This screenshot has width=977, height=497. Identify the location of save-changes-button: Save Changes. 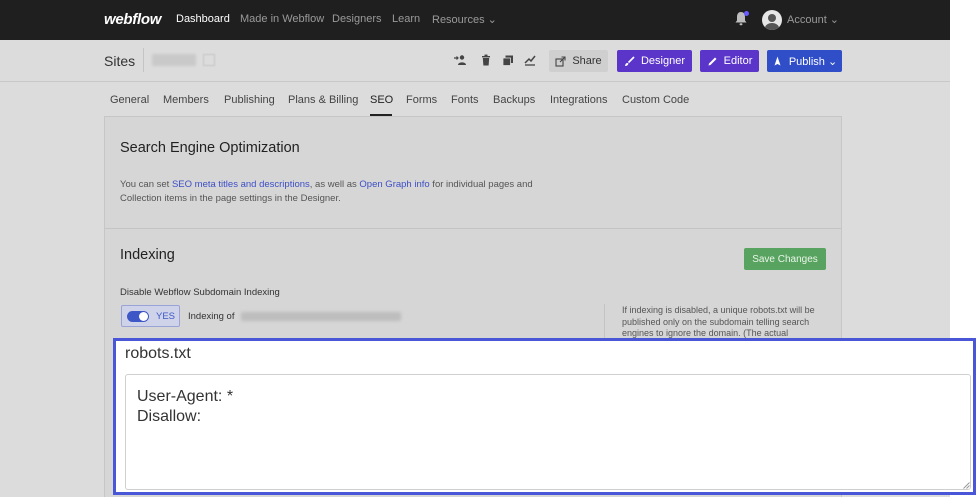
(785, 259).